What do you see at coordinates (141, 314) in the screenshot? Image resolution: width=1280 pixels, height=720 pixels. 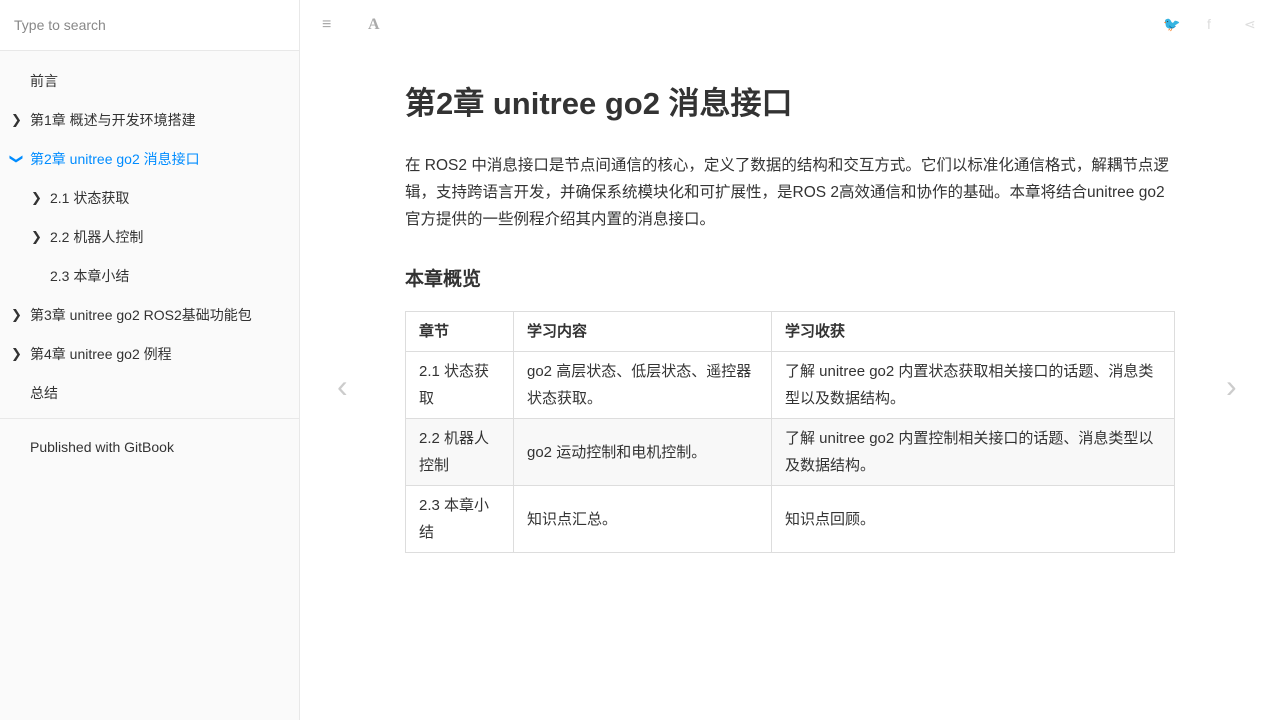 I see `sidebar-item-label: 第3章 unitree go2 ROS2基础功能包` at bounding box center [141, 314].